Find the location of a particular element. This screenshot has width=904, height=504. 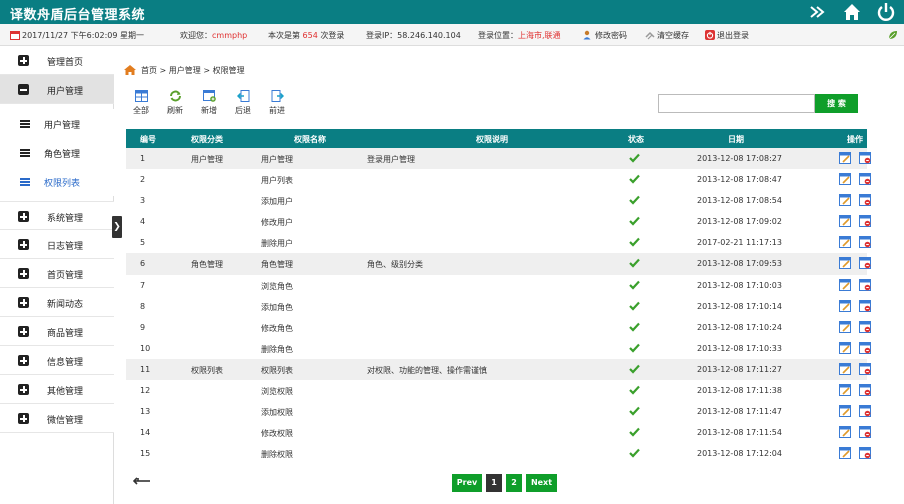

sidebar-item-wechat: 微信管理 is located at coordinates (57, 418).